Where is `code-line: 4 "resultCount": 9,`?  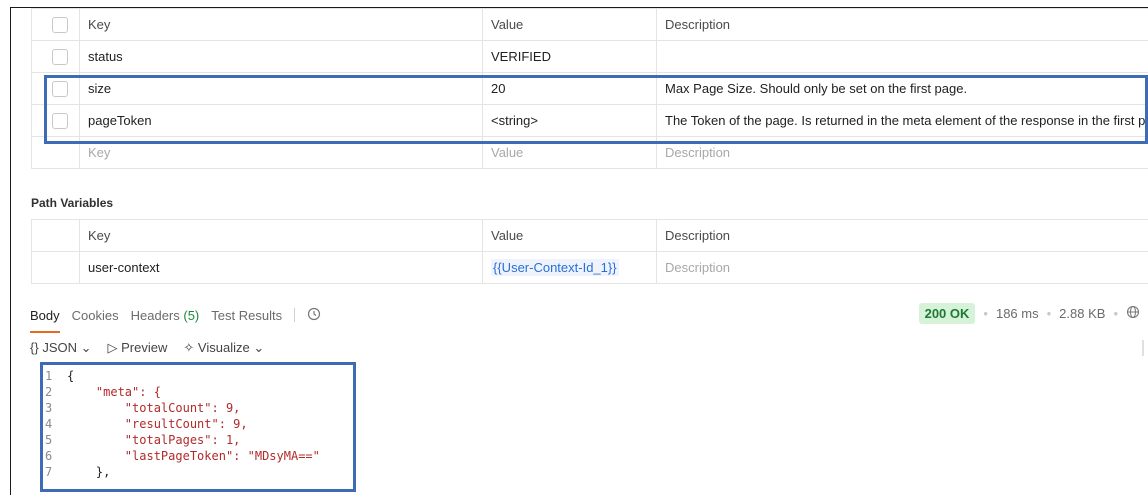 code-line: 4 "resultCount": 9, is located at coordinates (182, 424).